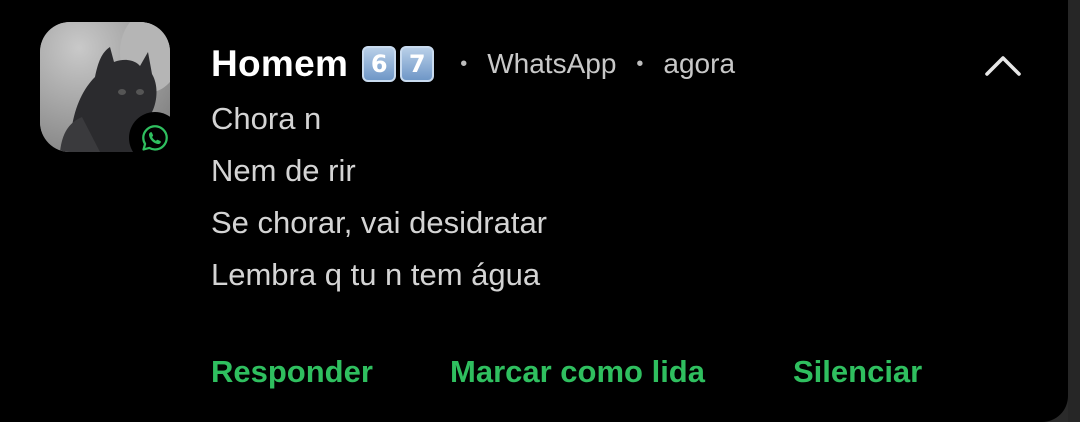 This screenshot has height=422, width=1080. I want to click on notification-time: agora, so click(699, 63).